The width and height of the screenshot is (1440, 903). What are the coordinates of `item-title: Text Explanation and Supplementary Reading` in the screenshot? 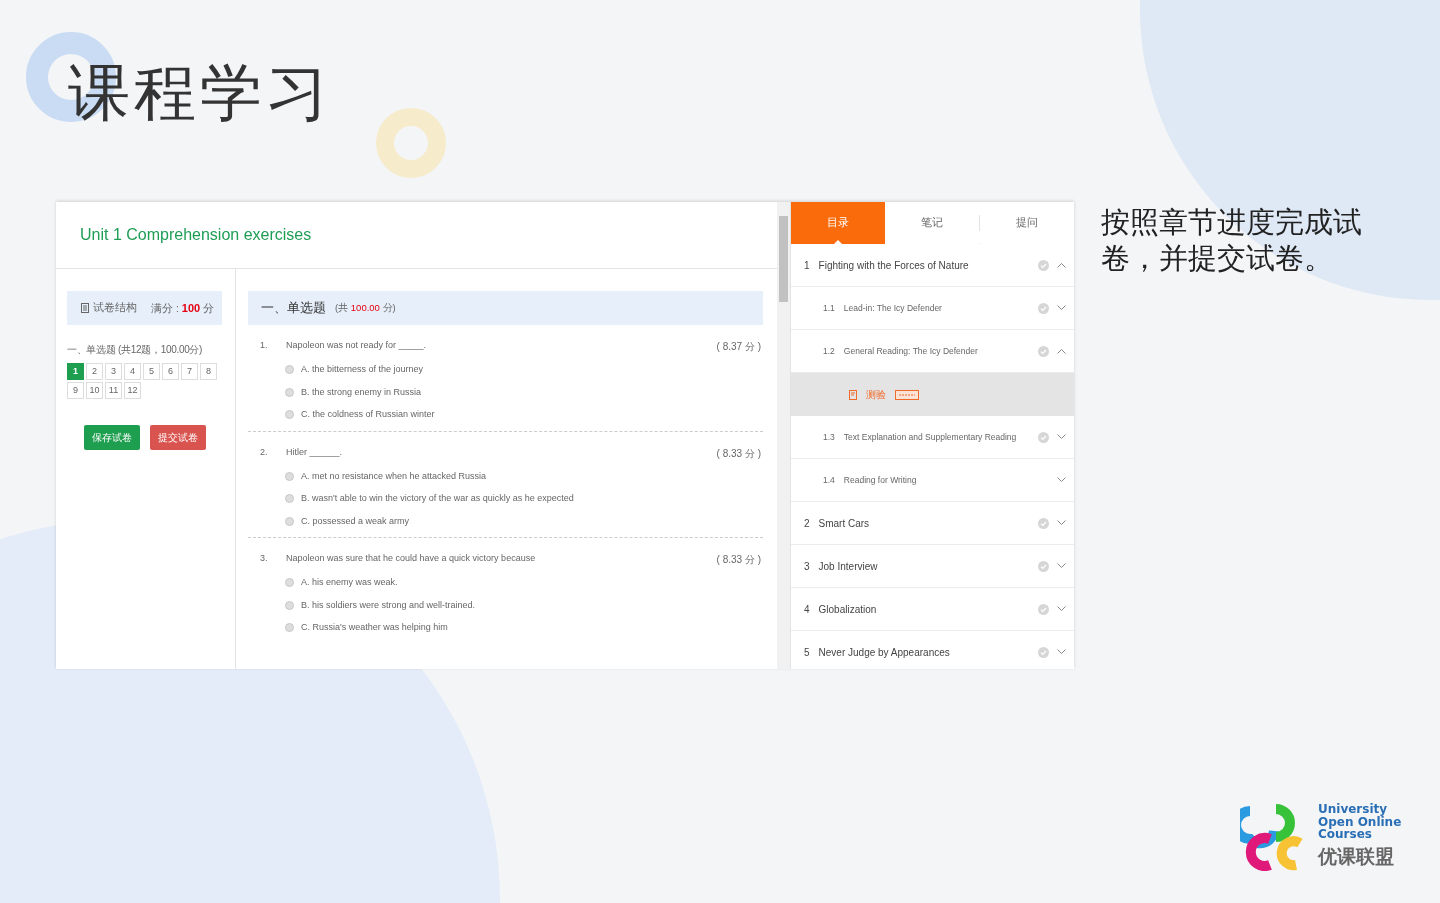 It's located at (930, 437).